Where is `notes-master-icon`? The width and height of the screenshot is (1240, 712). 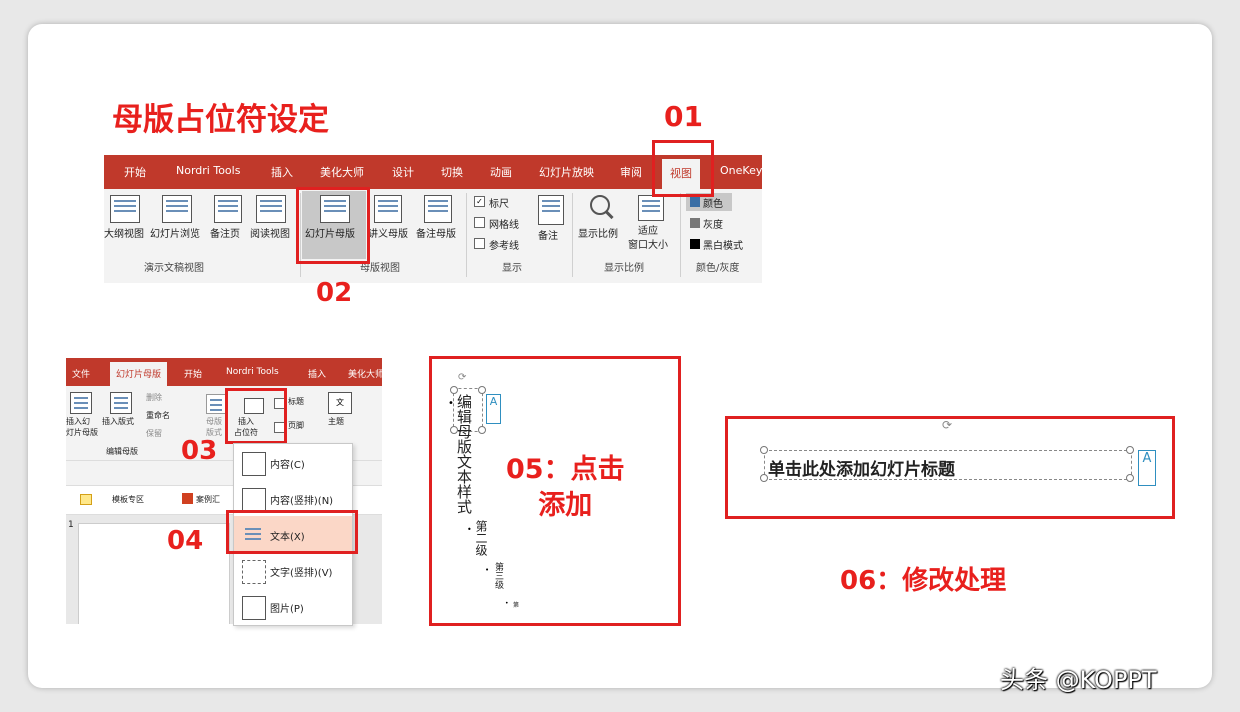
notes-master-icon is located at coordinates (438, 209).